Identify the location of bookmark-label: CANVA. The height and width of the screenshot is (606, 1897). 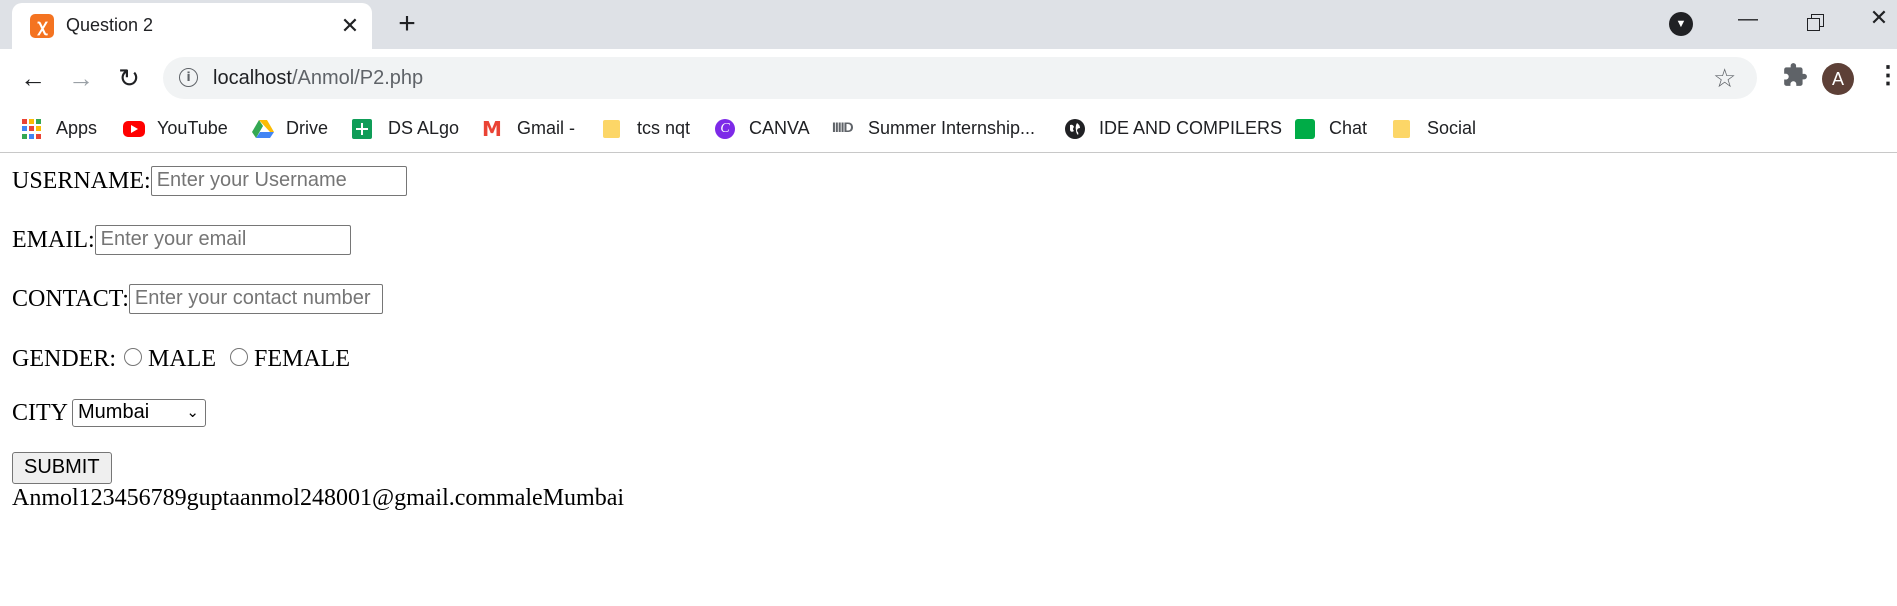
(779, 128).